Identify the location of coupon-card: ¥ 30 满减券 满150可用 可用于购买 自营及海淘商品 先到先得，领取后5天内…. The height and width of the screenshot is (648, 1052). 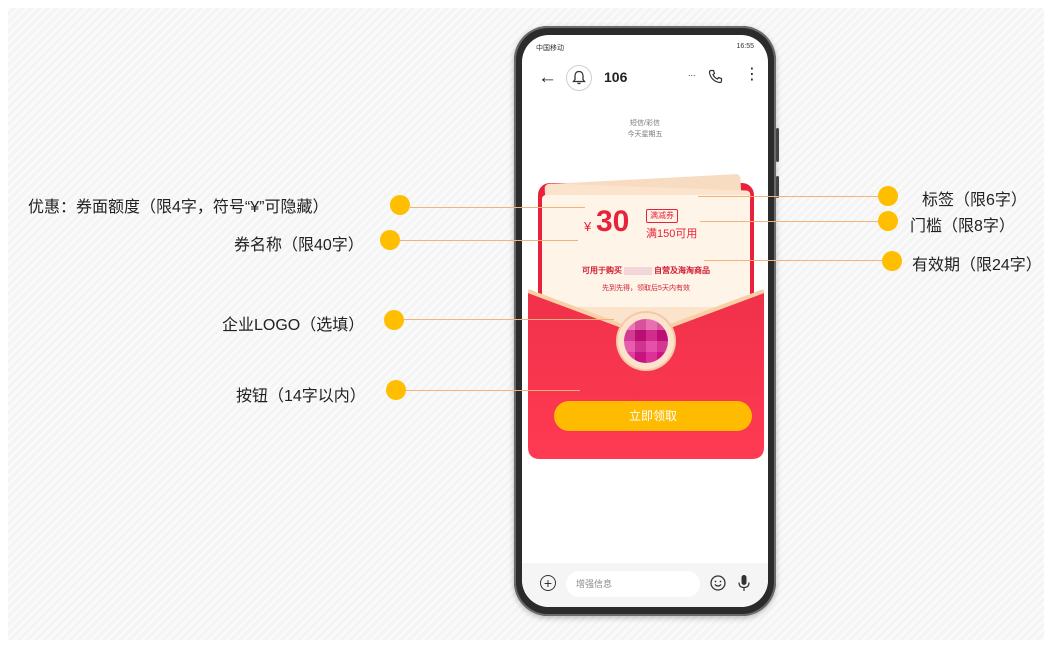
(646, 316).